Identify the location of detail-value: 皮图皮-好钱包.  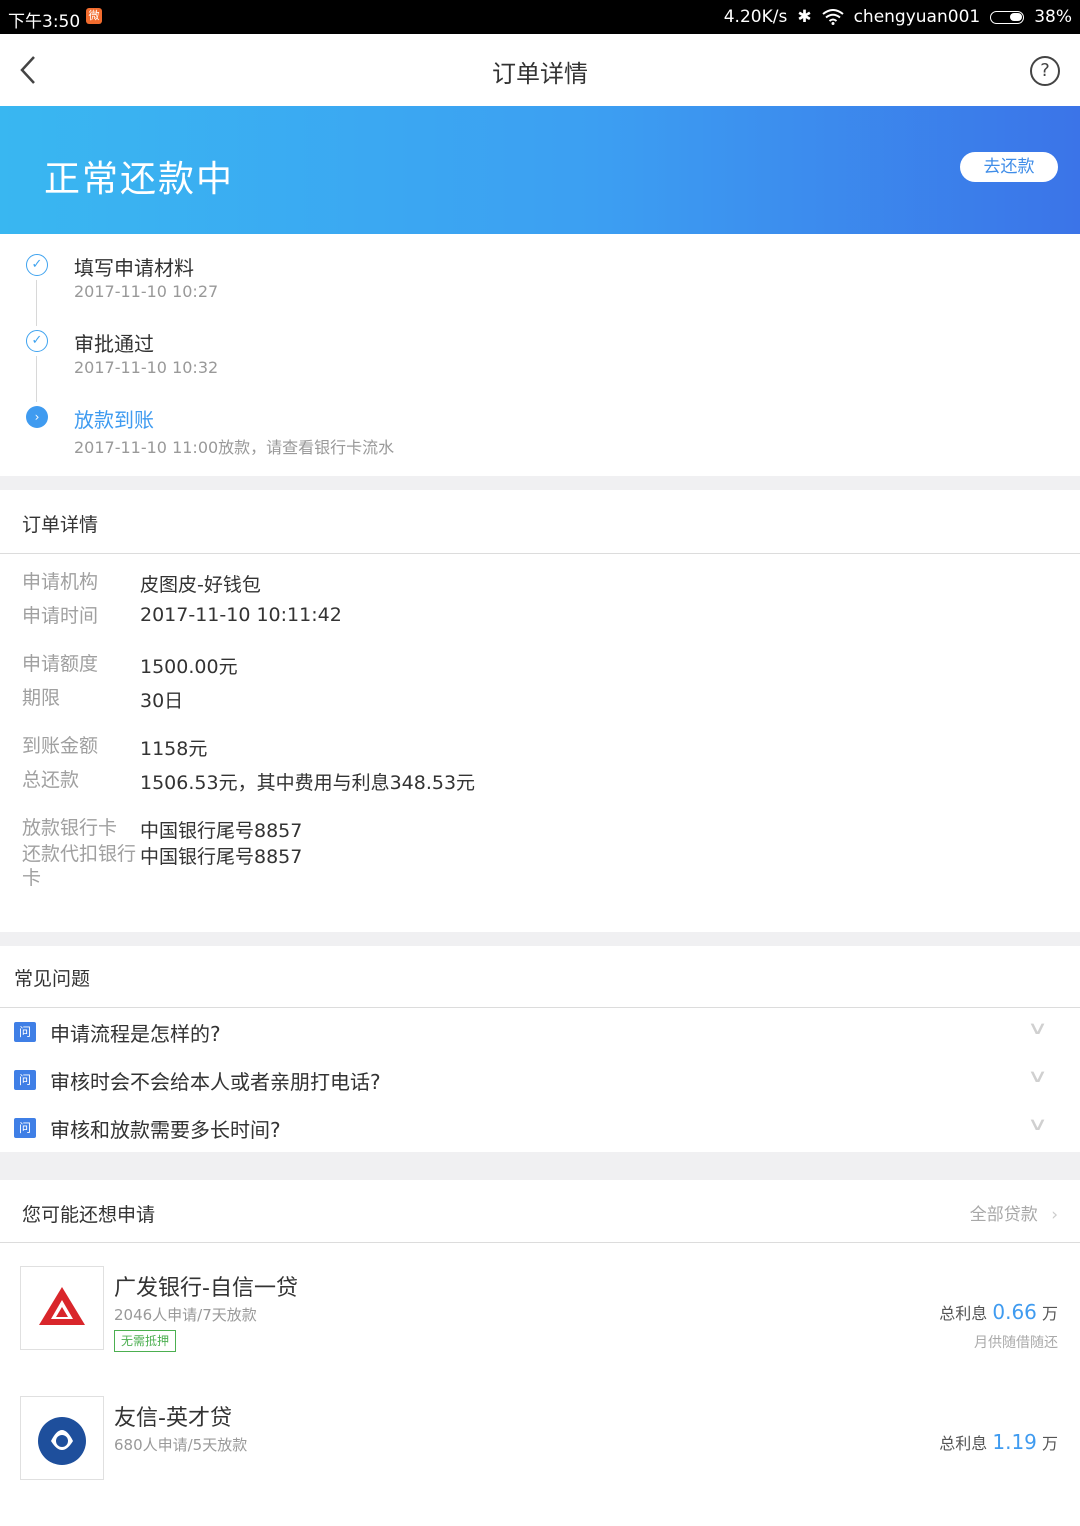
(200, 585).